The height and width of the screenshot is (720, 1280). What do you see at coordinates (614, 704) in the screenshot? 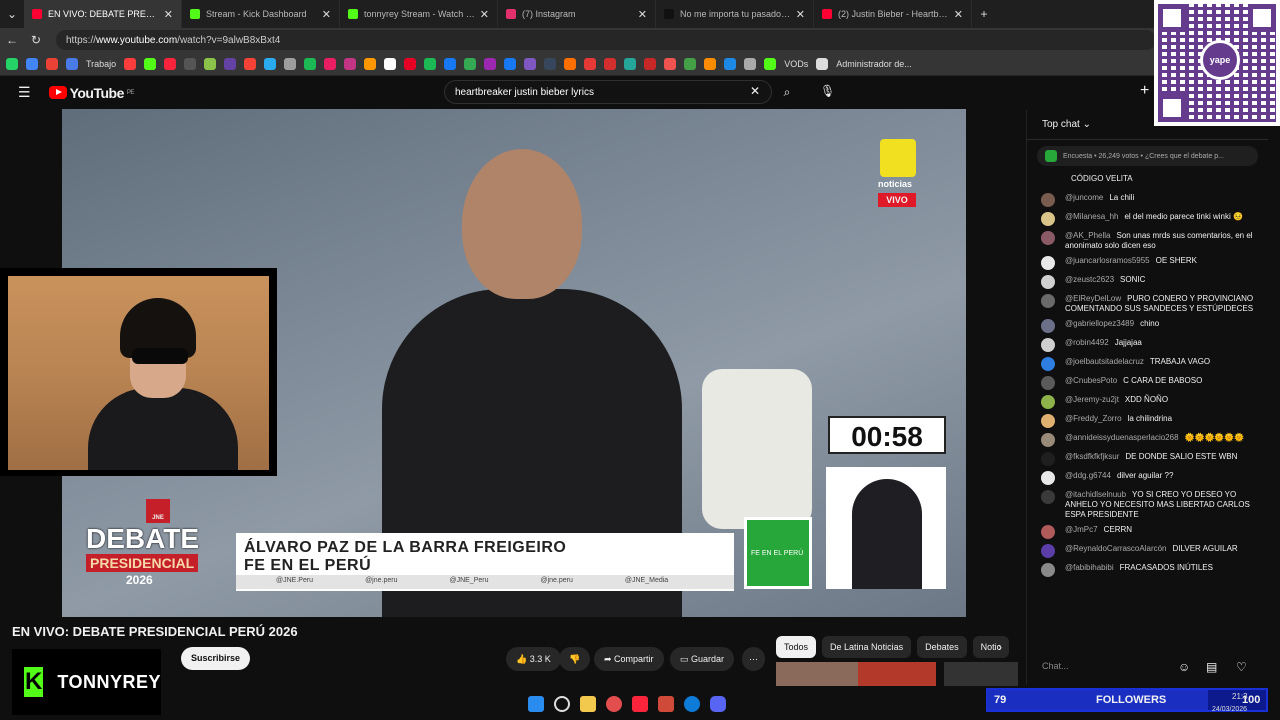
I see `app-icon` at bounding box center [614, 704].